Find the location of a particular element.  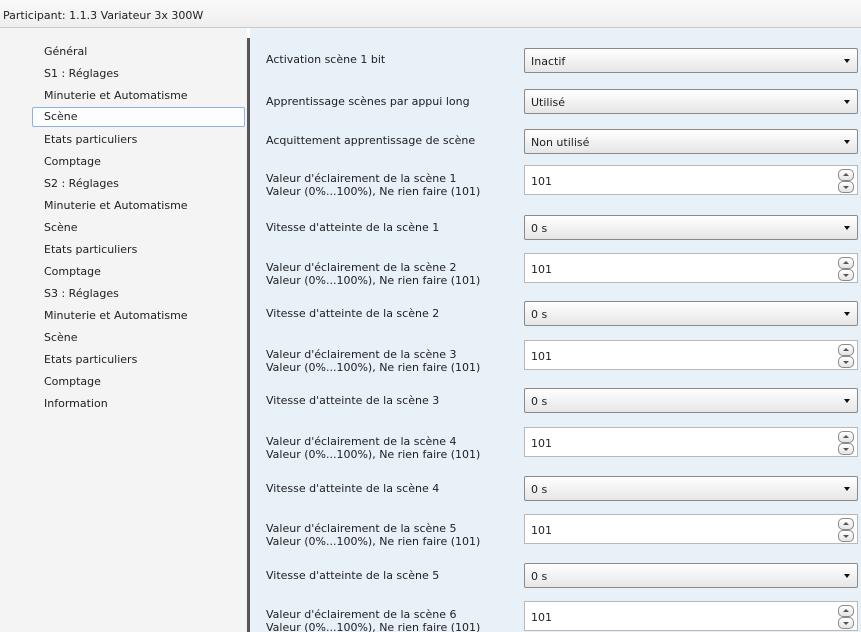

scene-learning-ack-dropdown: Non utilisé is located at coordinates (691, 141).